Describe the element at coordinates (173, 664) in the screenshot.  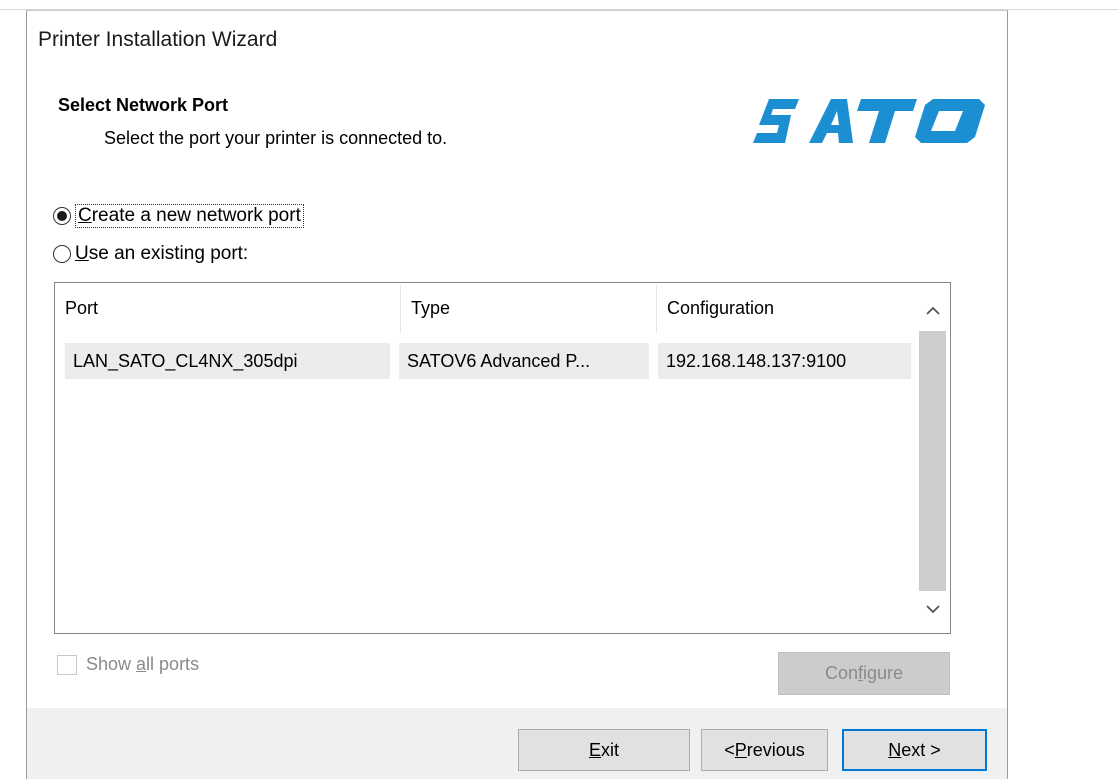
I see `label-text: ll ports` at that location.